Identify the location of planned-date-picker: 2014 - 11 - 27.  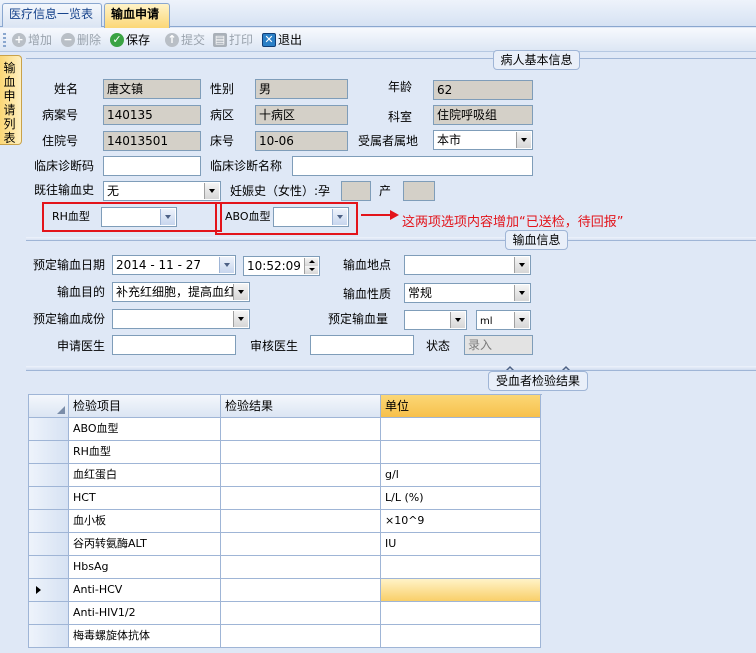
(174, 265).